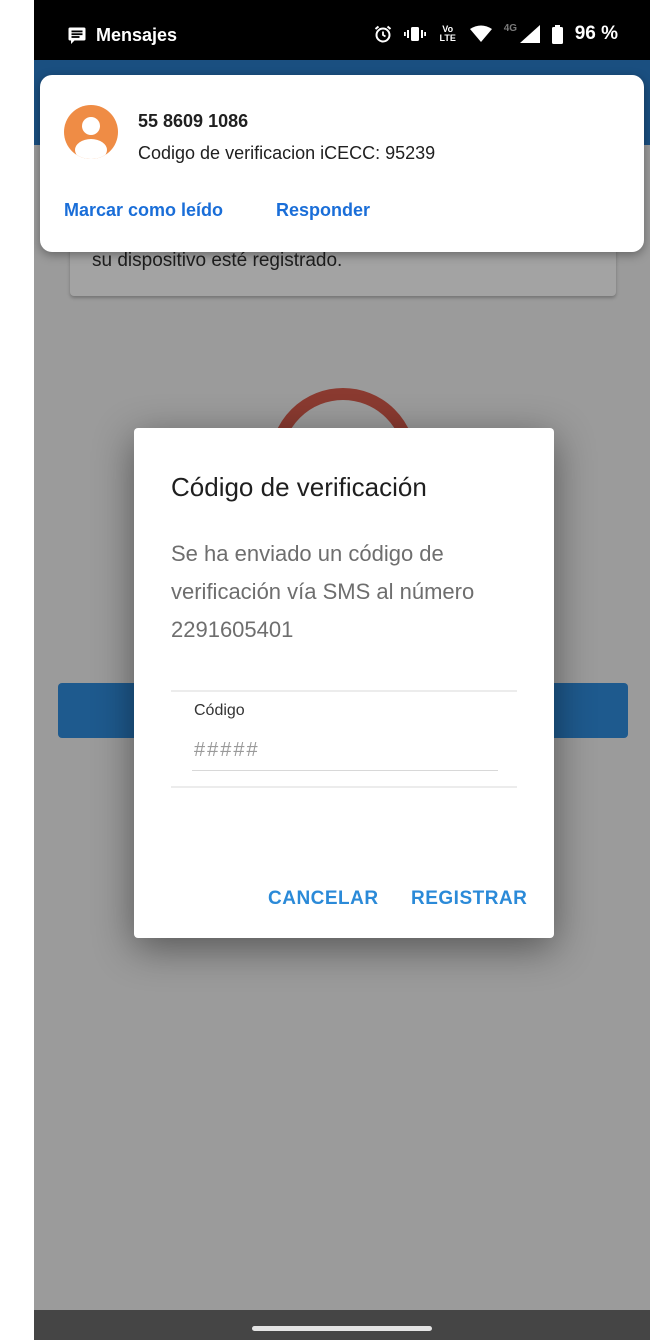  I want to click on status-bar: Mensajes Vo LTE 4G 96 %, so click(342, 30).